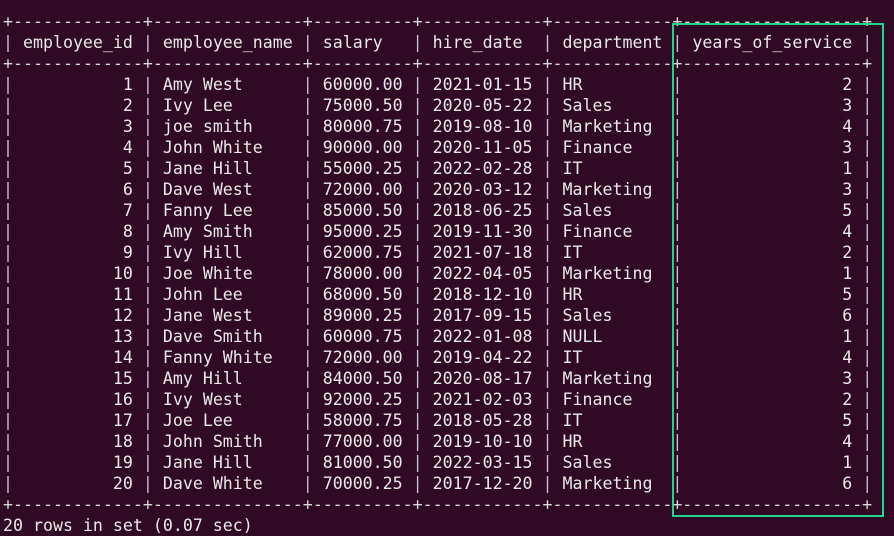 The height and width of the screenshot is (536, 894). What do you see at coordinates (362, 252) in the screenshot?
I see `cell-salary: 62000.75` at bounding box center [362, 252].